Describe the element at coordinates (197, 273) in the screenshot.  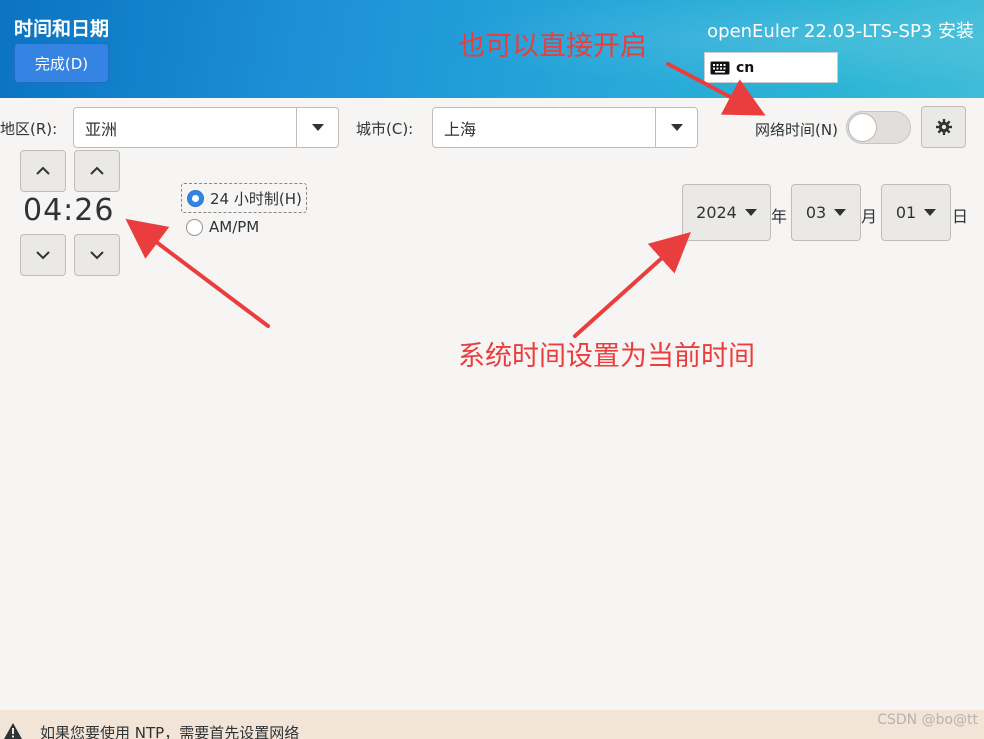
I see `arrow-to-time` at that location.